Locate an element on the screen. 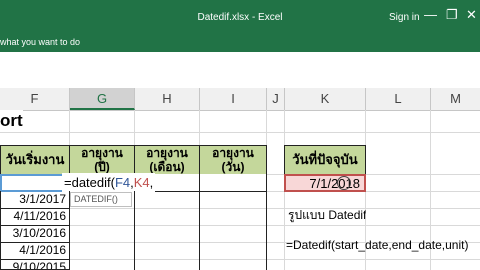  header-age-months-line2: (เดือน) is located at coordinates (167, 167).